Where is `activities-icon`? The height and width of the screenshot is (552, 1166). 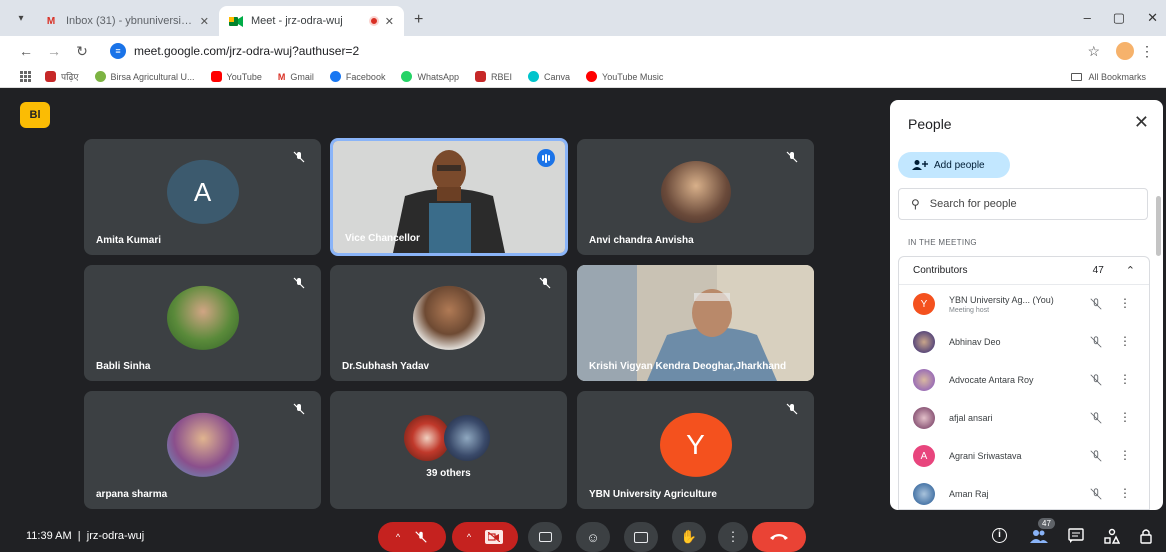
activities-icon is located at coordinates (1113, 537).